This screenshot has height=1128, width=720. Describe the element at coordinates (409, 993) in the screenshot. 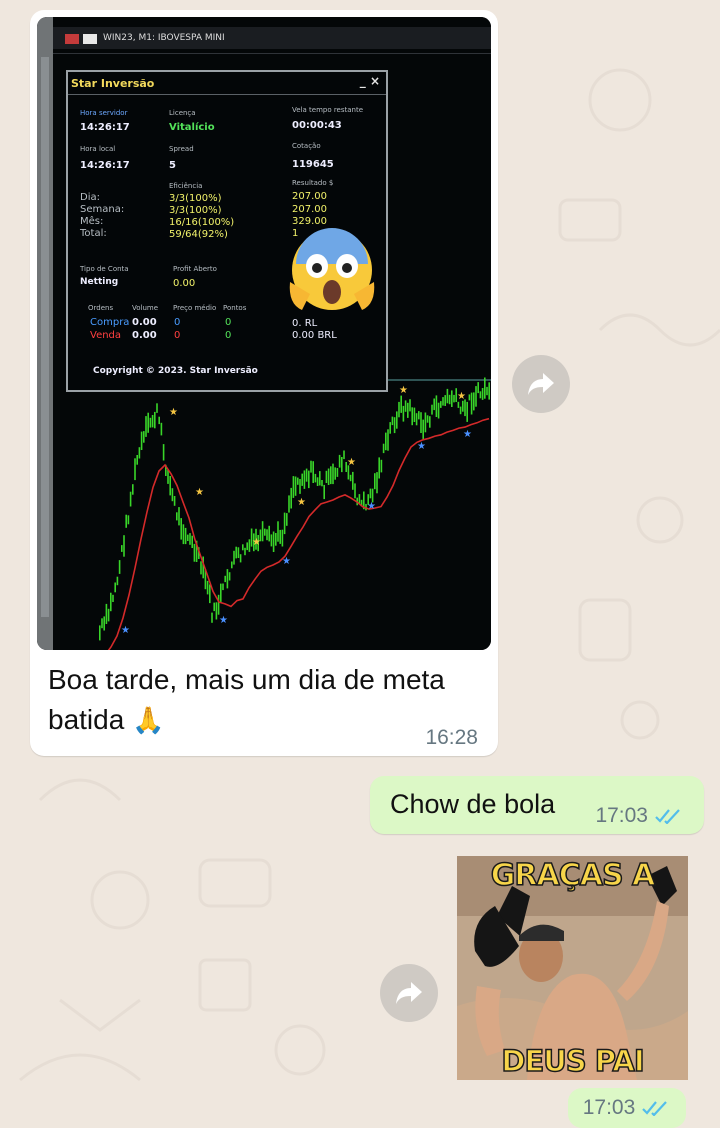

I see `sticker-forward-button` at that location.